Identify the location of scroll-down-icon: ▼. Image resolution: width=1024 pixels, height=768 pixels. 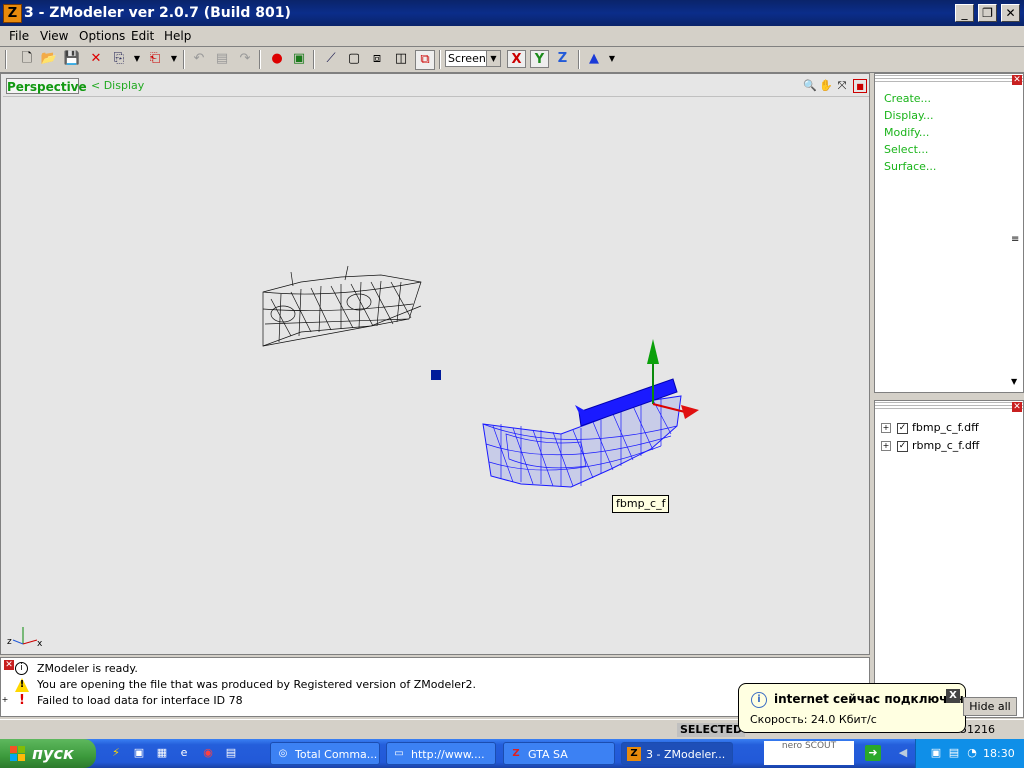
(1014, 381).